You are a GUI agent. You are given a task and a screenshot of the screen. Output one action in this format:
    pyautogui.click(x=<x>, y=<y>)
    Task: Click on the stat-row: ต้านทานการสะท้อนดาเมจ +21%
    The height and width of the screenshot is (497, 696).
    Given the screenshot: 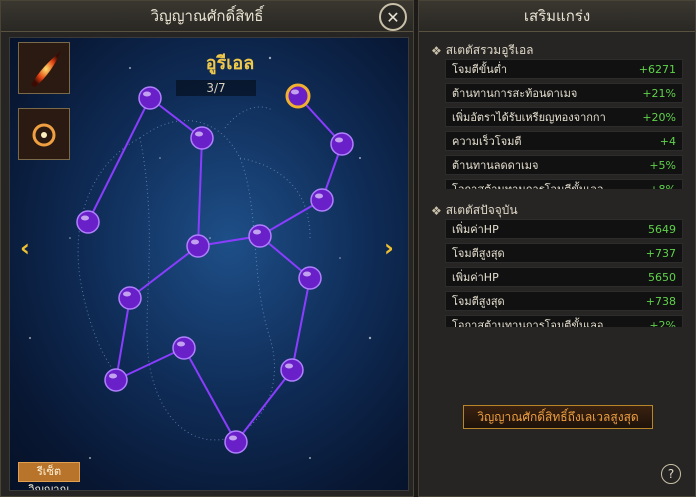 What is the action you would take?
    pyautogui.click(x=564, y=93)
    